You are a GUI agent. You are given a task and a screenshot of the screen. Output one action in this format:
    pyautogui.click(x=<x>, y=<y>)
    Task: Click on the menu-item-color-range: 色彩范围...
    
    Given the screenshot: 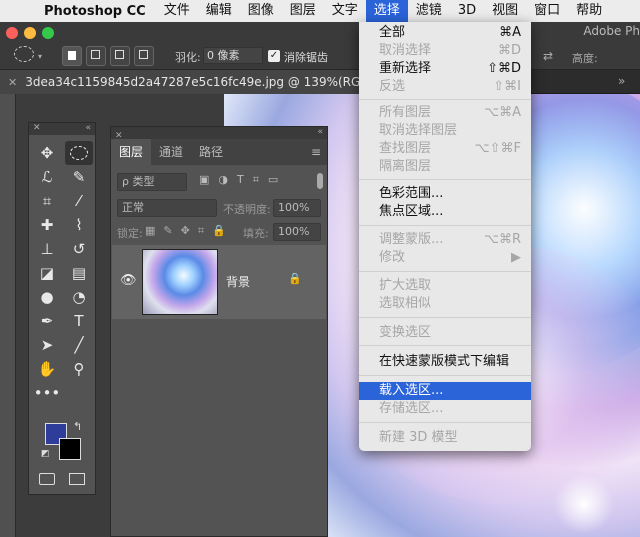 What is the action you would take?
    pyautogui.click(x=445, y=194)
    